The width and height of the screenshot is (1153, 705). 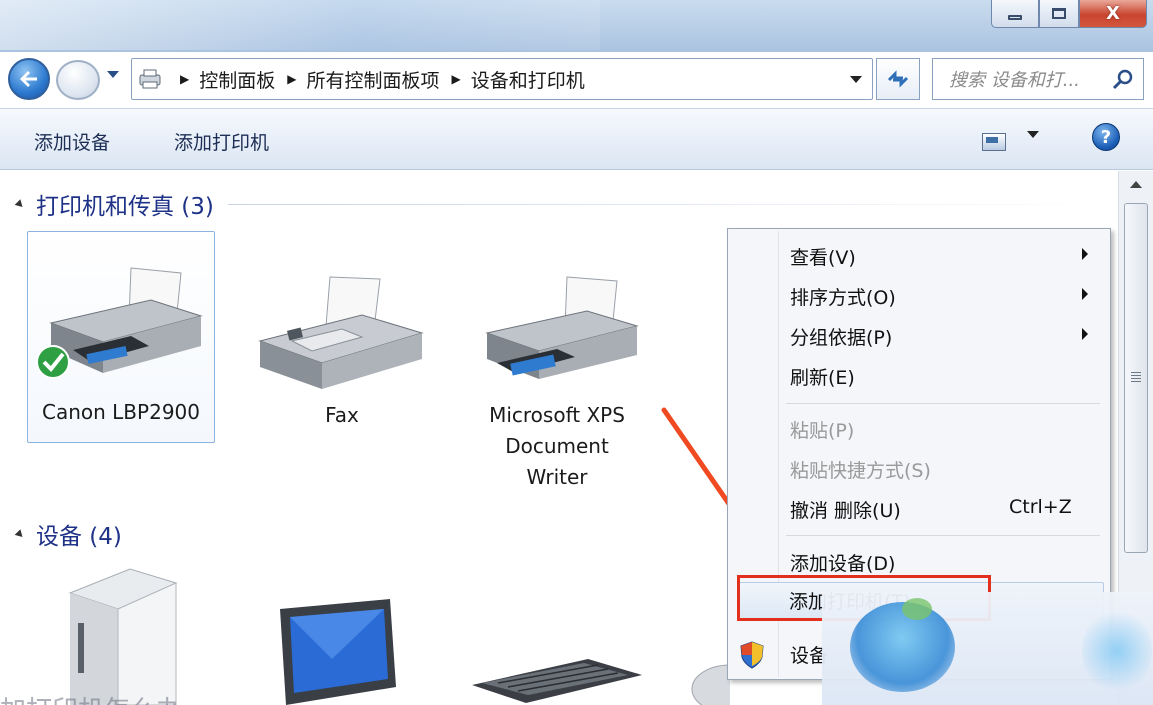 I want to click on minimize-icon, so click(x=1015, y=17).